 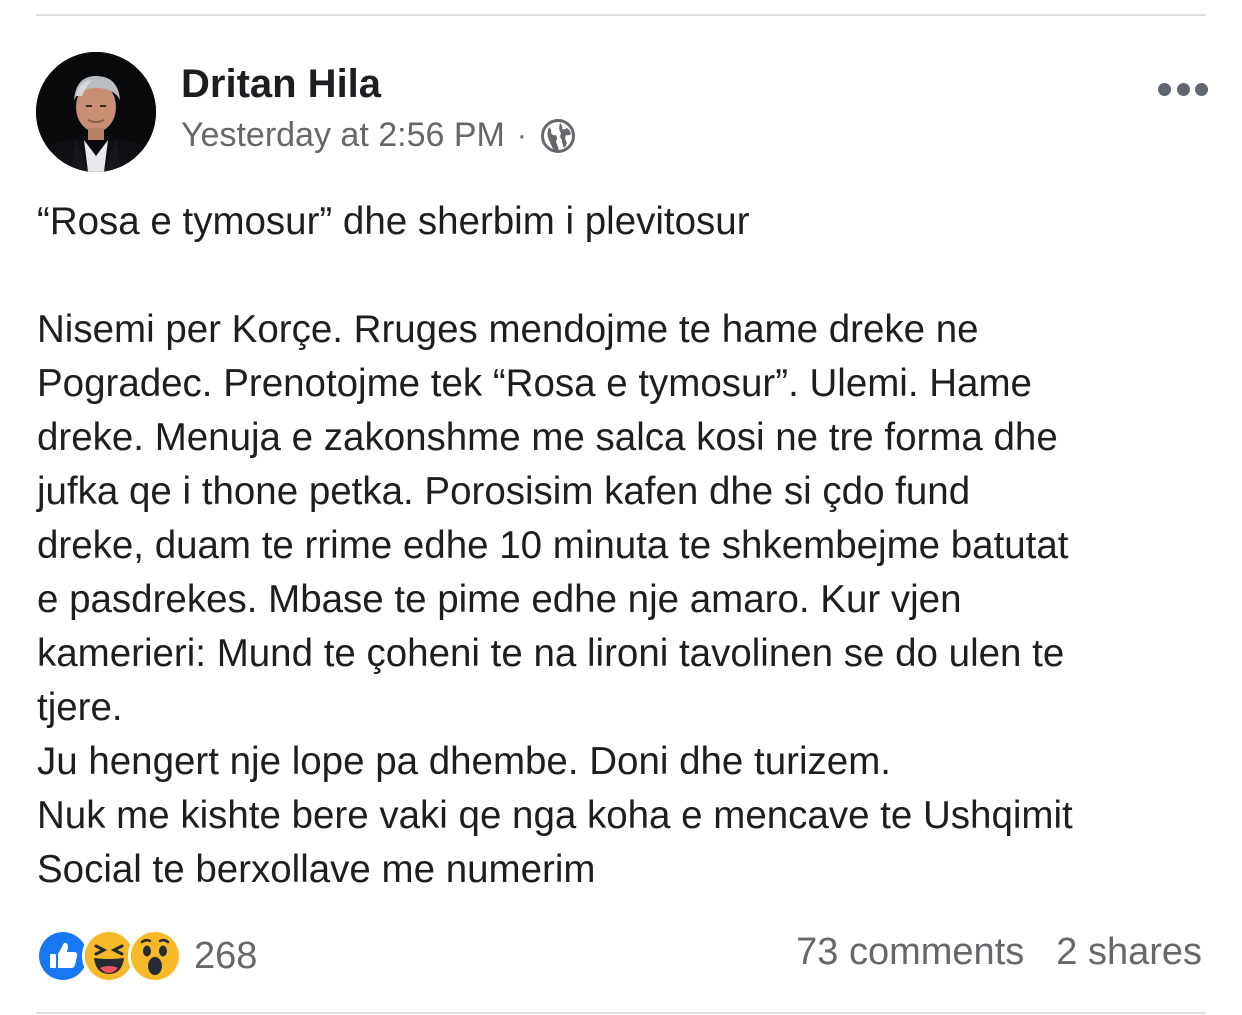 I want to click on shares-count-link: 2 shares, so click(x=1129, y=952).